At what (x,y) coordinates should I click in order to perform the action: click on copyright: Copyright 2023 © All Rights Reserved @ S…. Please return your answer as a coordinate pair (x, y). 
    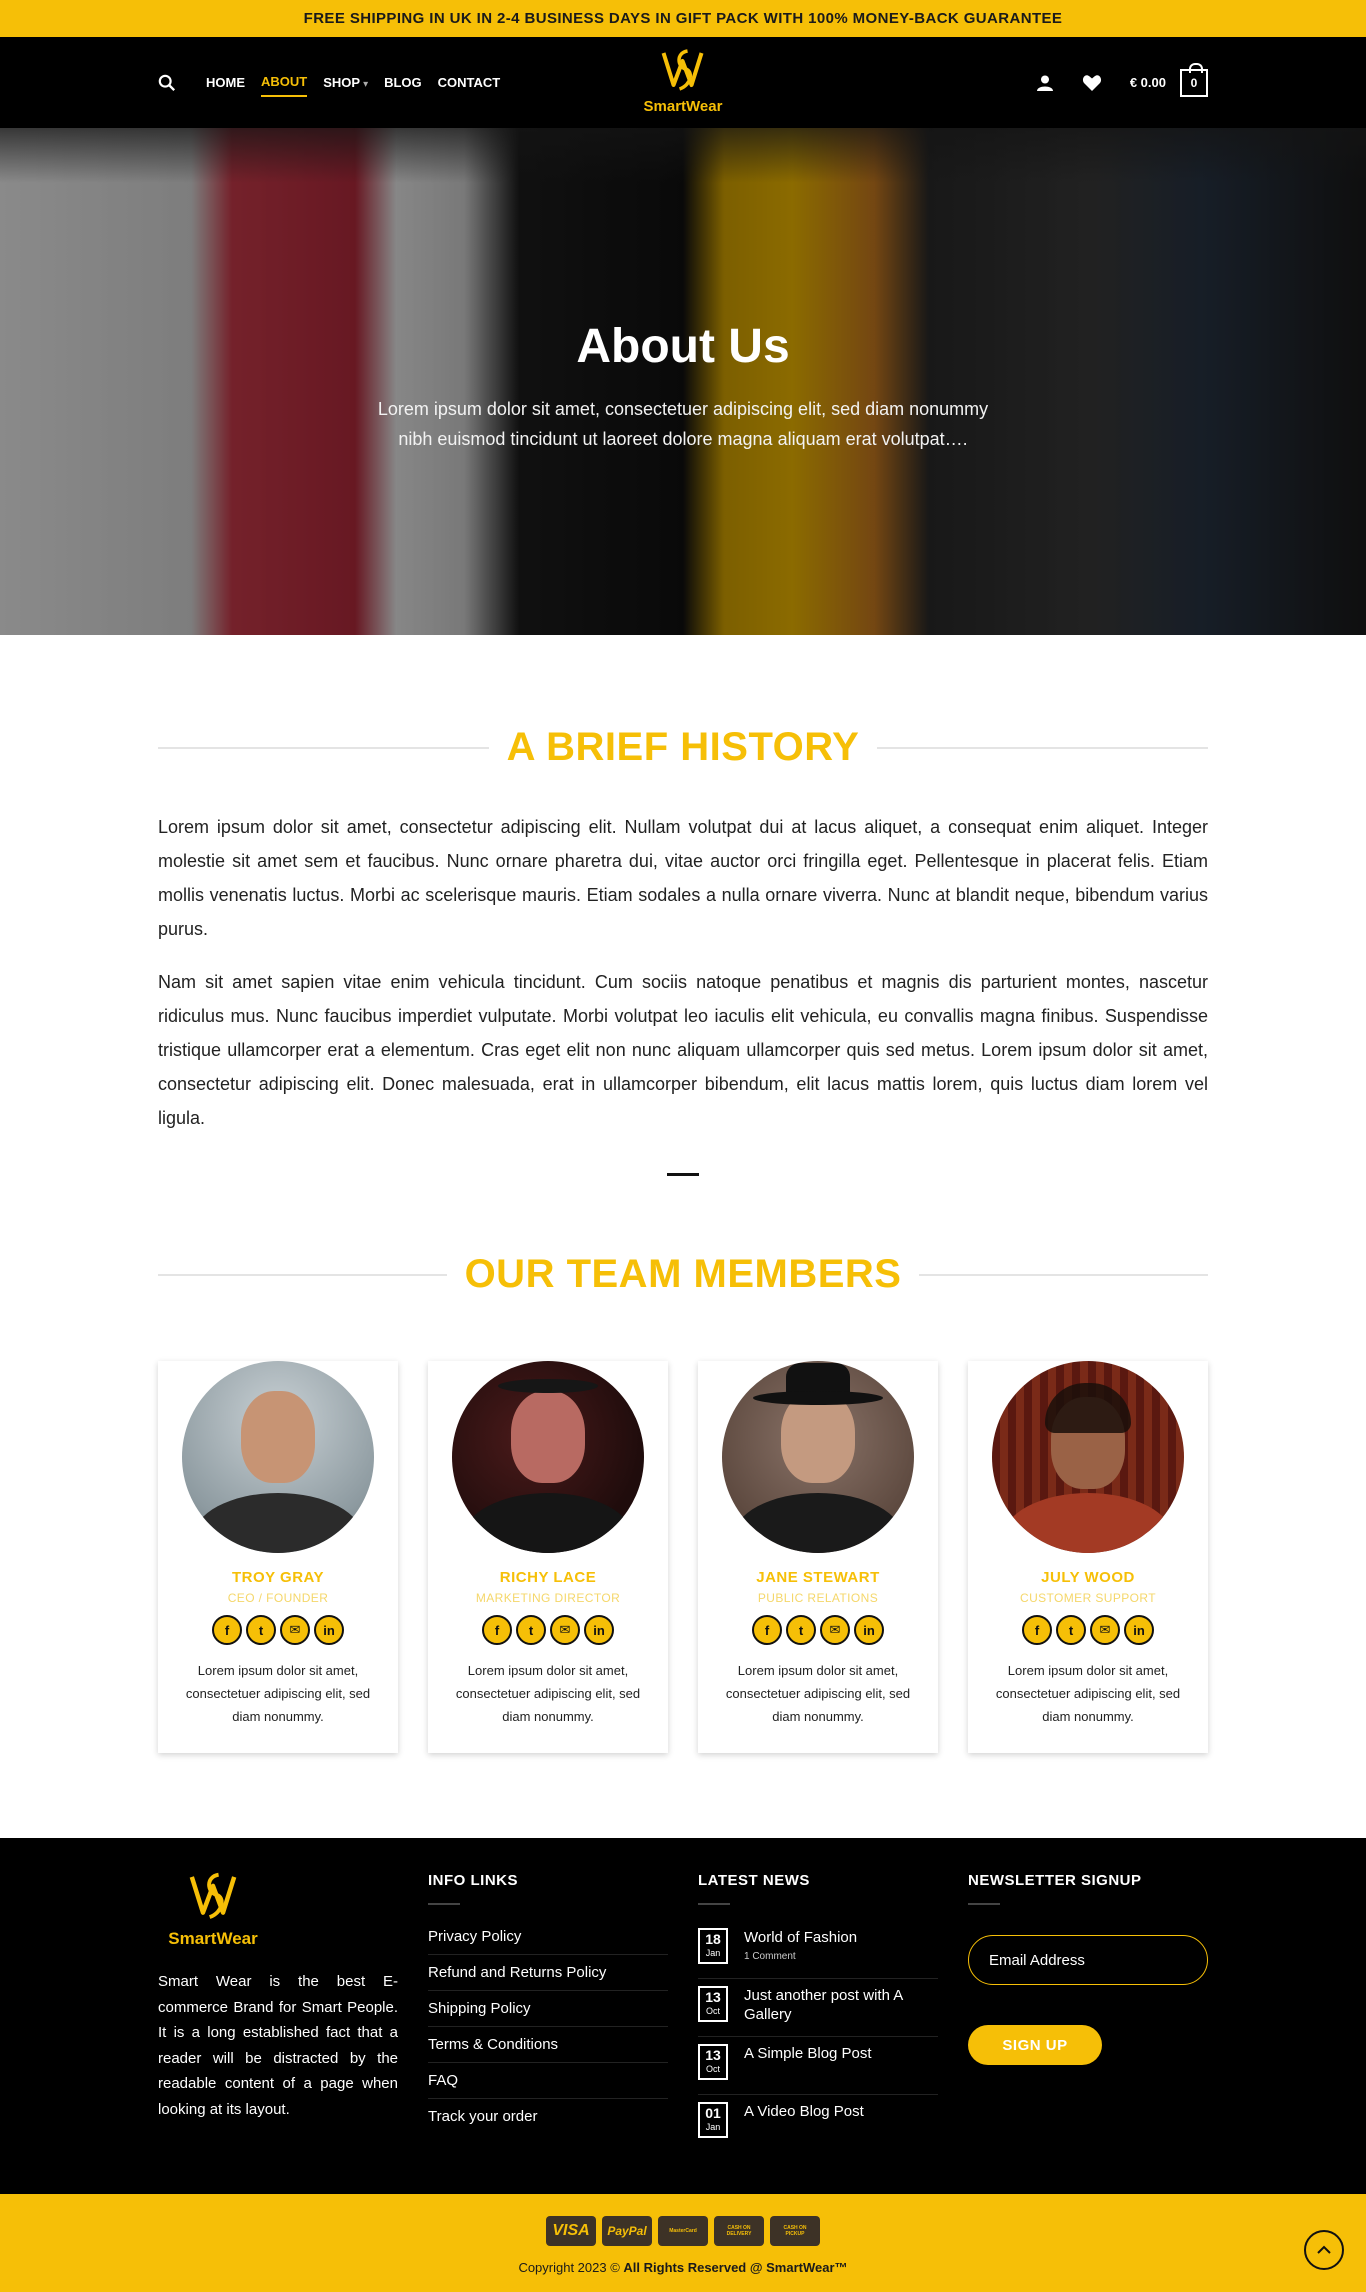
    Looking at the image, I should click on (683, 2267).